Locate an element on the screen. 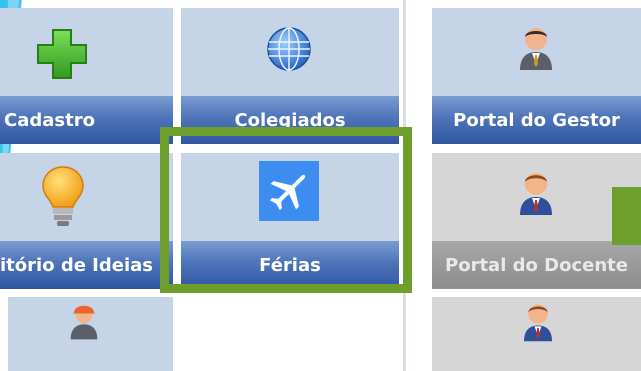 This screenshot has width=641, height=371. tile-colegiados: Colegiados is located at coordinates (290, 76).